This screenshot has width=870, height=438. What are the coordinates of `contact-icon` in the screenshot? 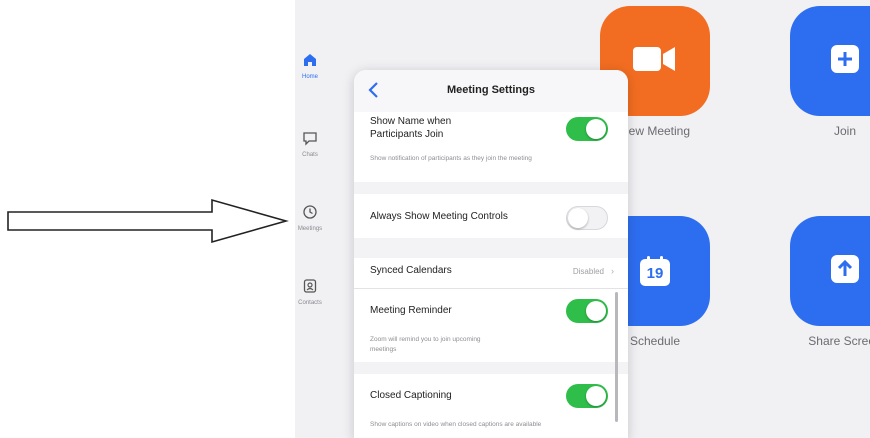 It's located at (310, 286).